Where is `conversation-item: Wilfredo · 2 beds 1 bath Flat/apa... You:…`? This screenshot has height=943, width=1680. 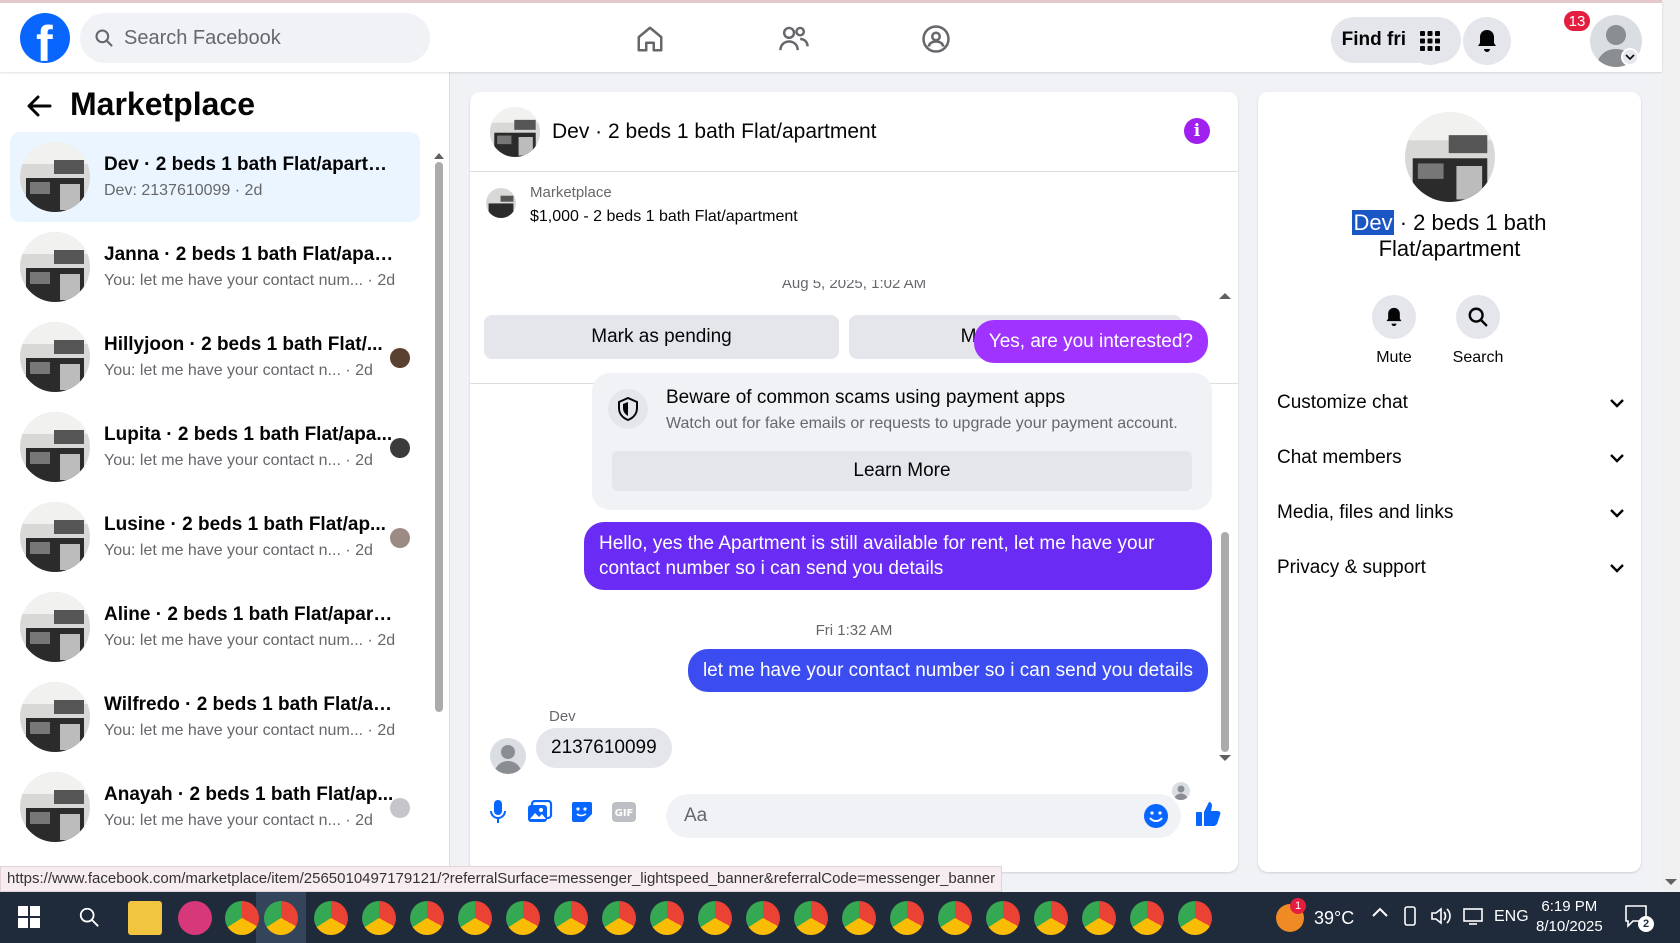 conversation-item: Wilfredo · 2 beds 1 bath Flat/apa... You:… is located at coordinates (215, 717).